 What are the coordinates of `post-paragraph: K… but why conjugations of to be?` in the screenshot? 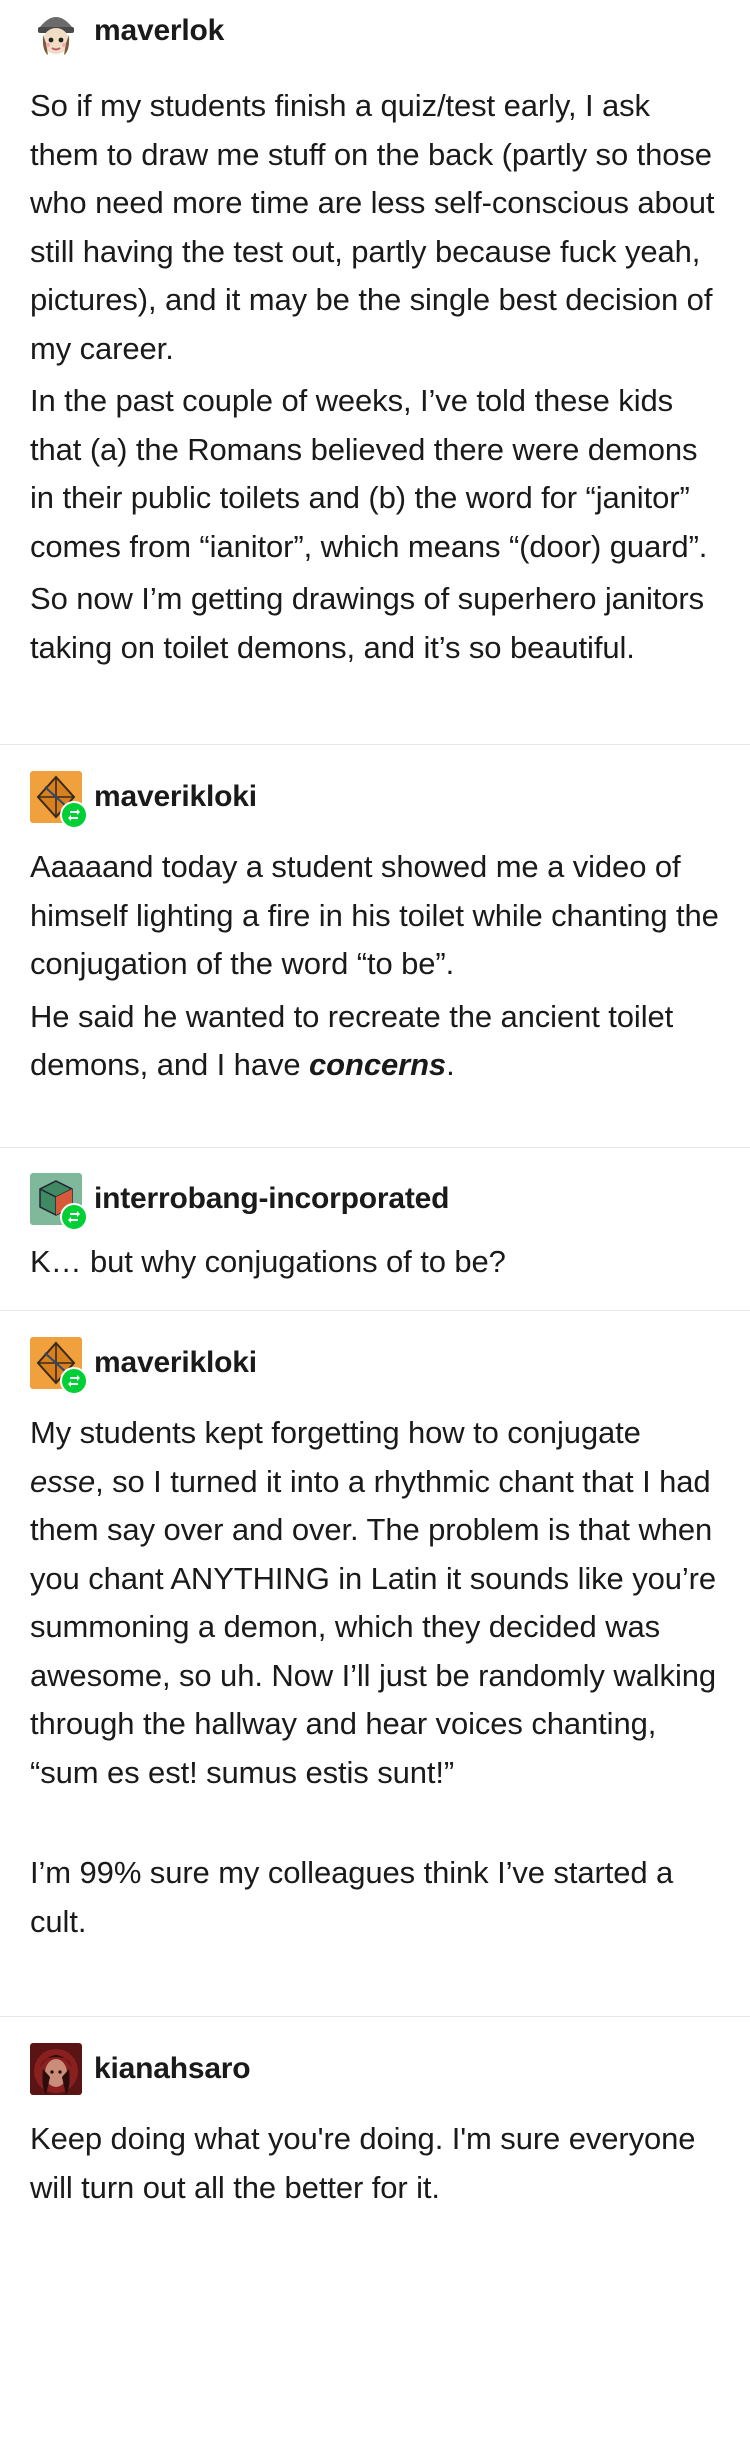 It's located at (268, 1261).